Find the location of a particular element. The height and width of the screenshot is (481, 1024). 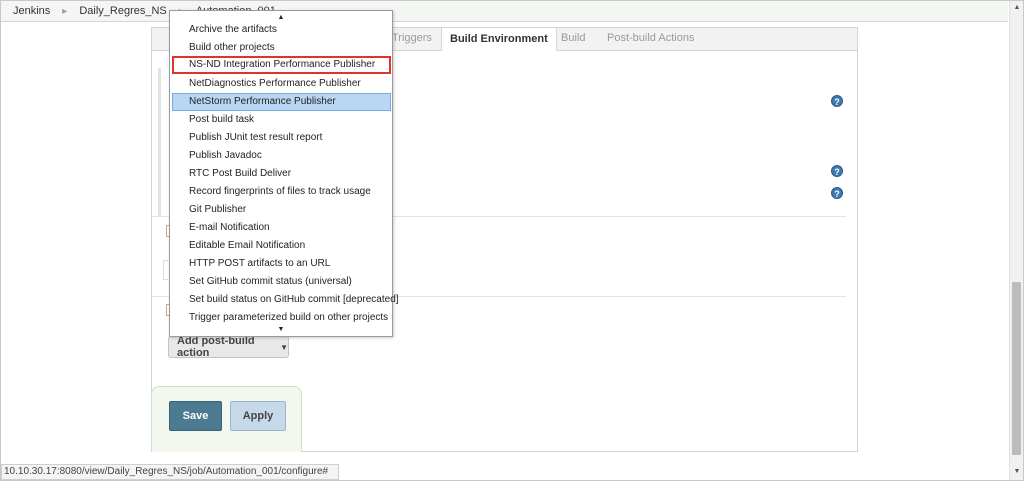

menu-item-netstorm-publisher: NetStorm Performance Publisher is located at coordinates (281, 102).